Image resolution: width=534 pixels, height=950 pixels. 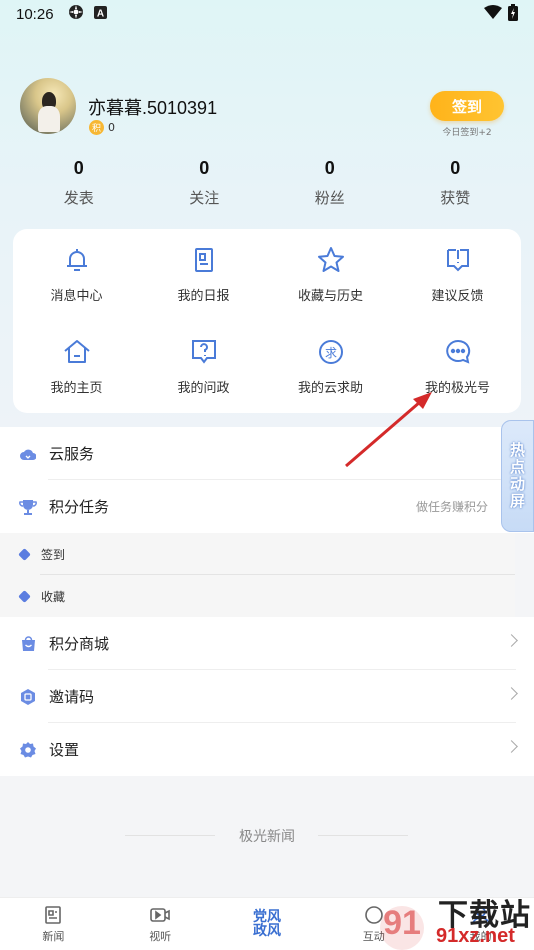 I want to click on video-icon, so click(x=160, y=915).